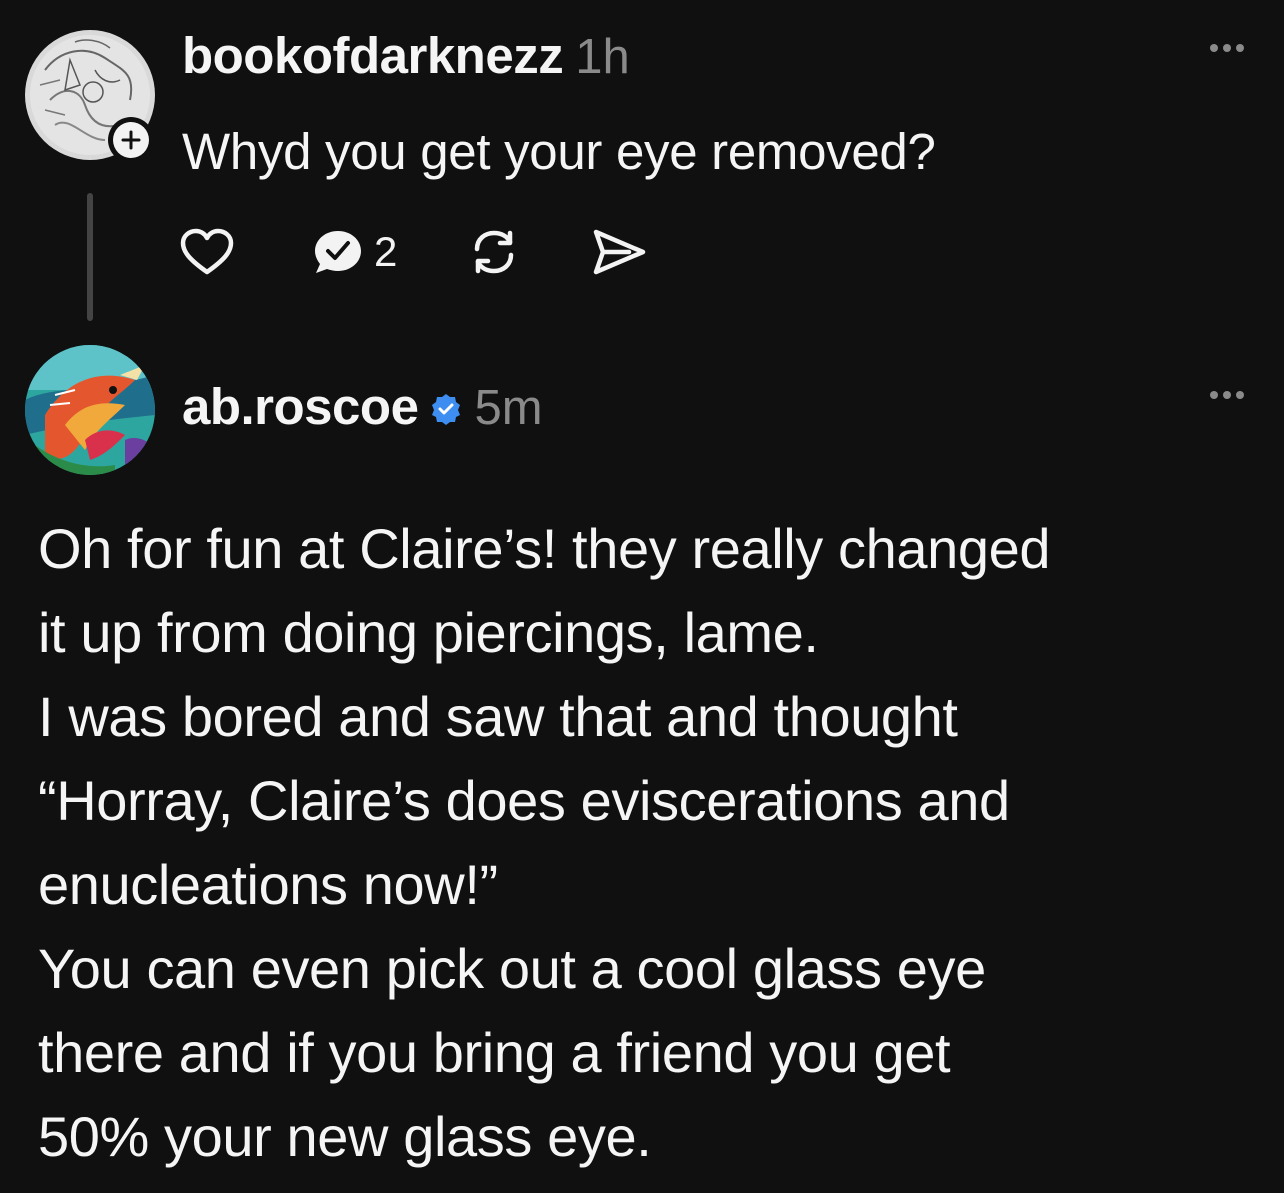 The width and height of the screenshot is (1284, 1193). Describe the element at coordinates (494, 1052) in the screenshot. I see `post-body-line: there and if you bring a friend you get` at that location.